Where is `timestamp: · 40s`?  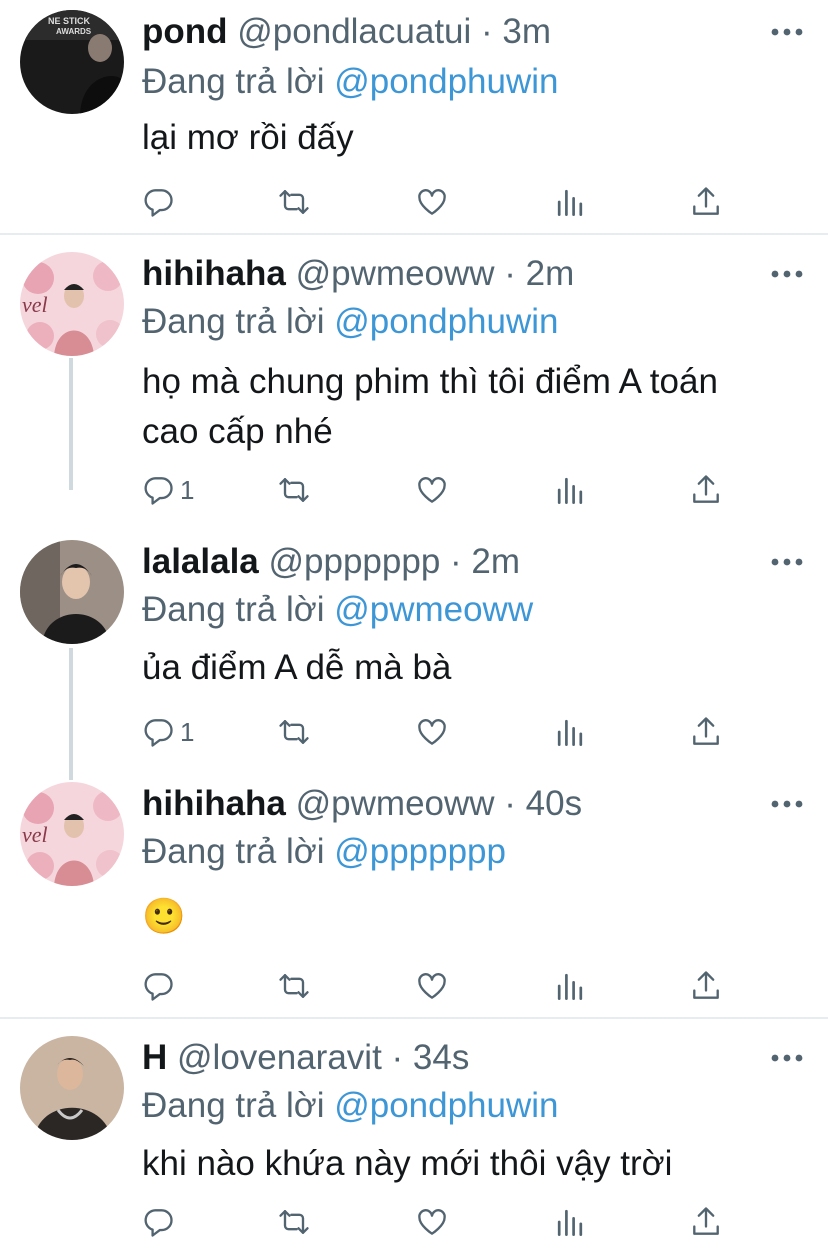 timestamp: · 40s is located at coordinates (543, 803).